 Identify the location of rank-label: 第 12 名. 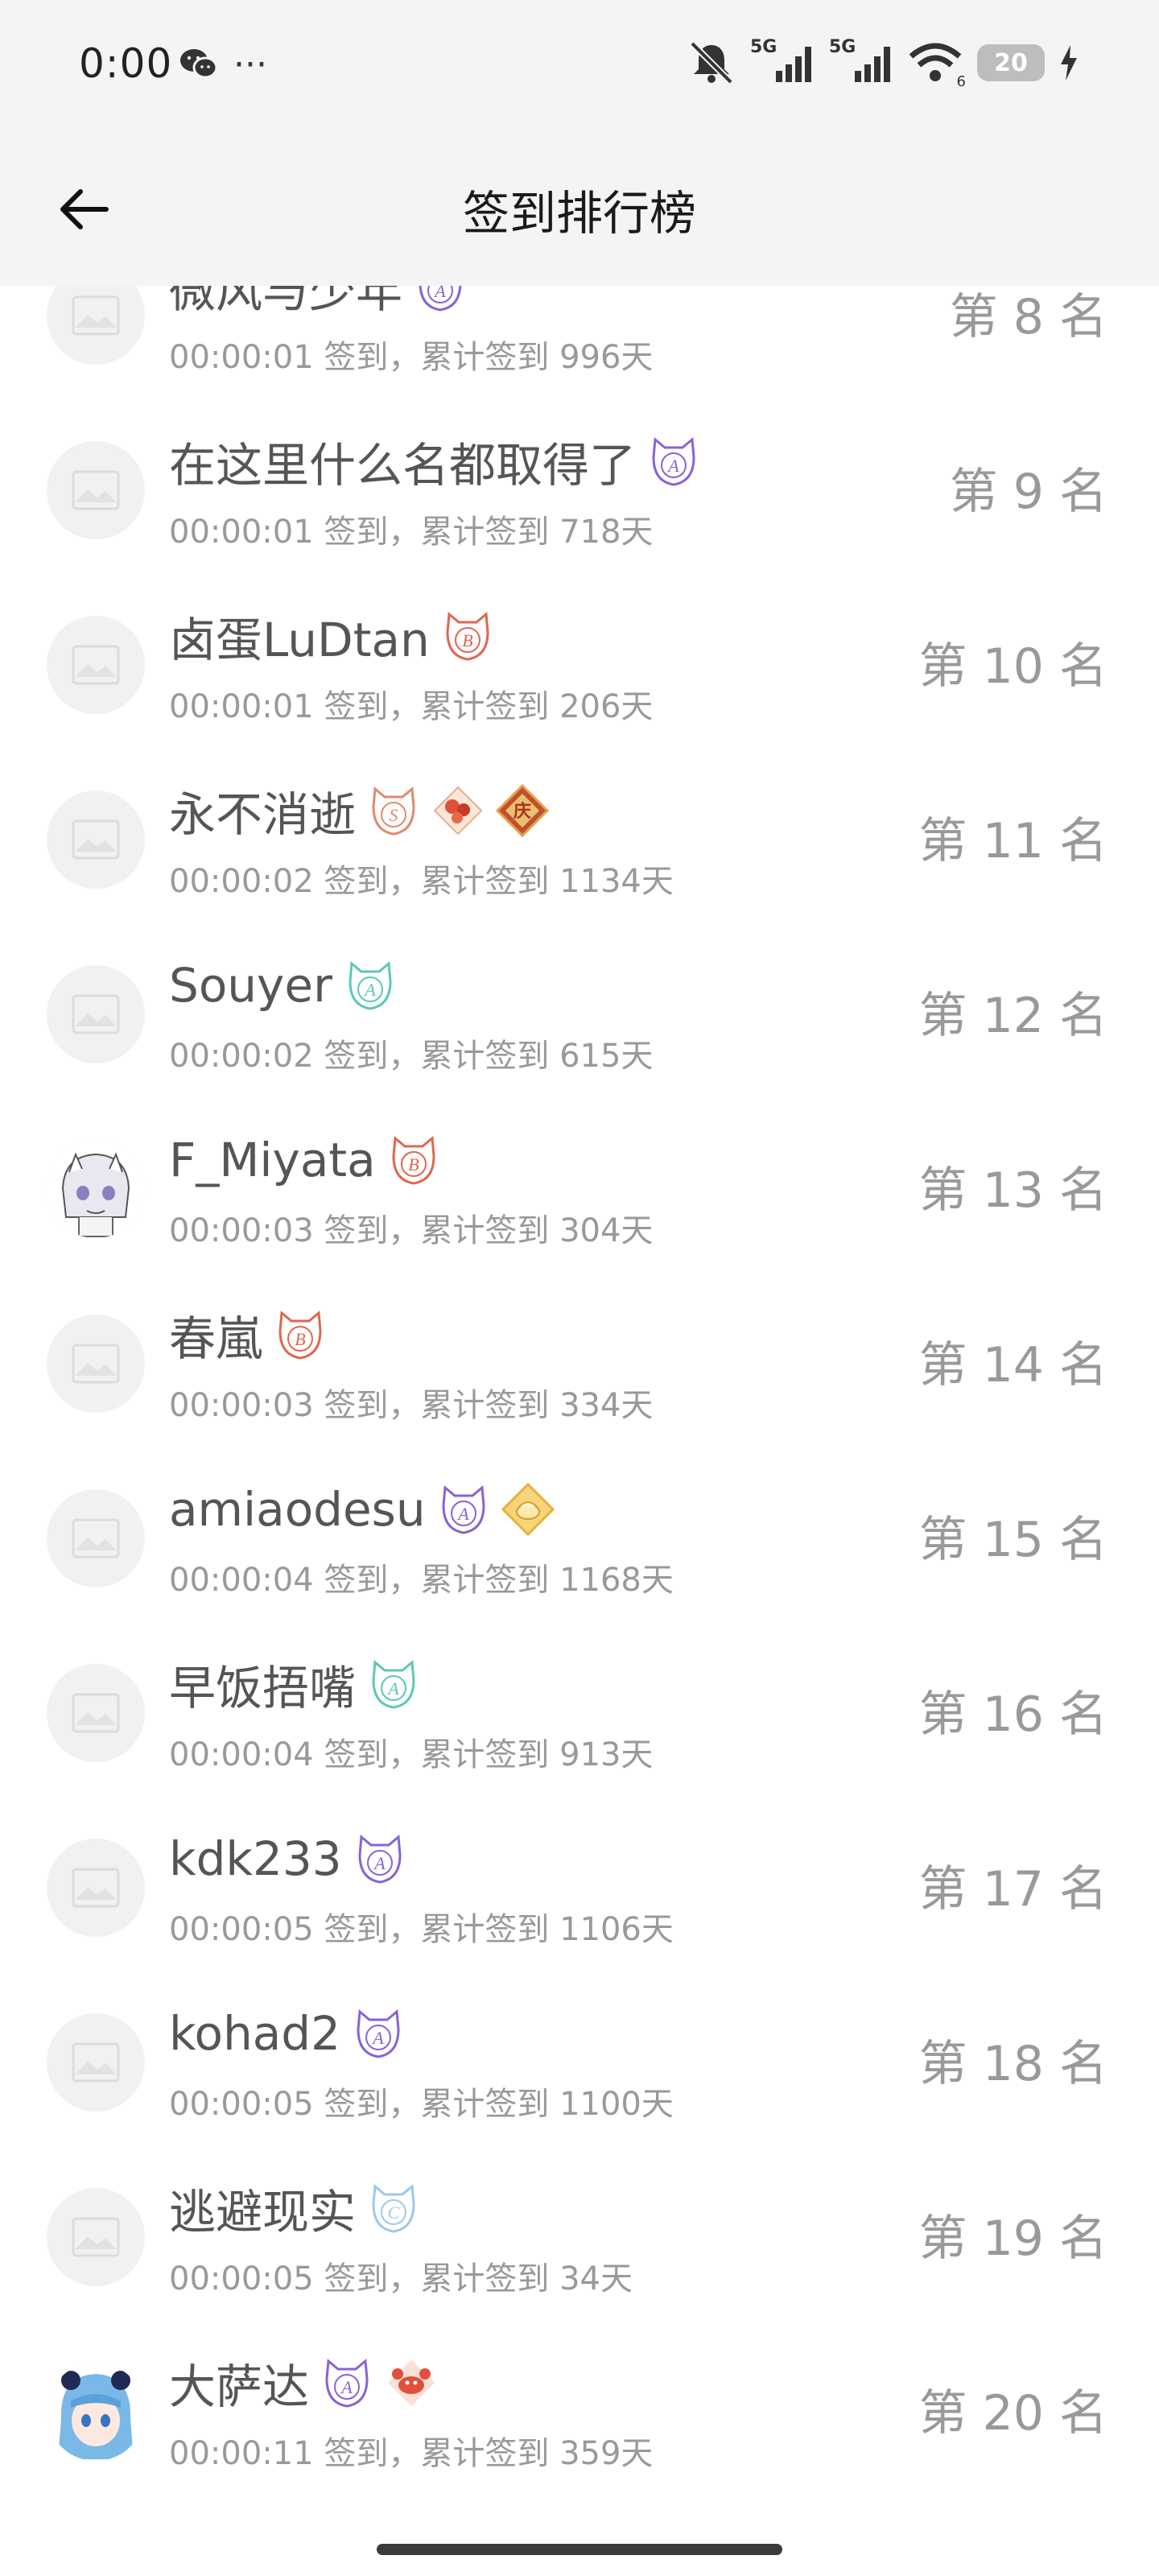
(1013, 1016).